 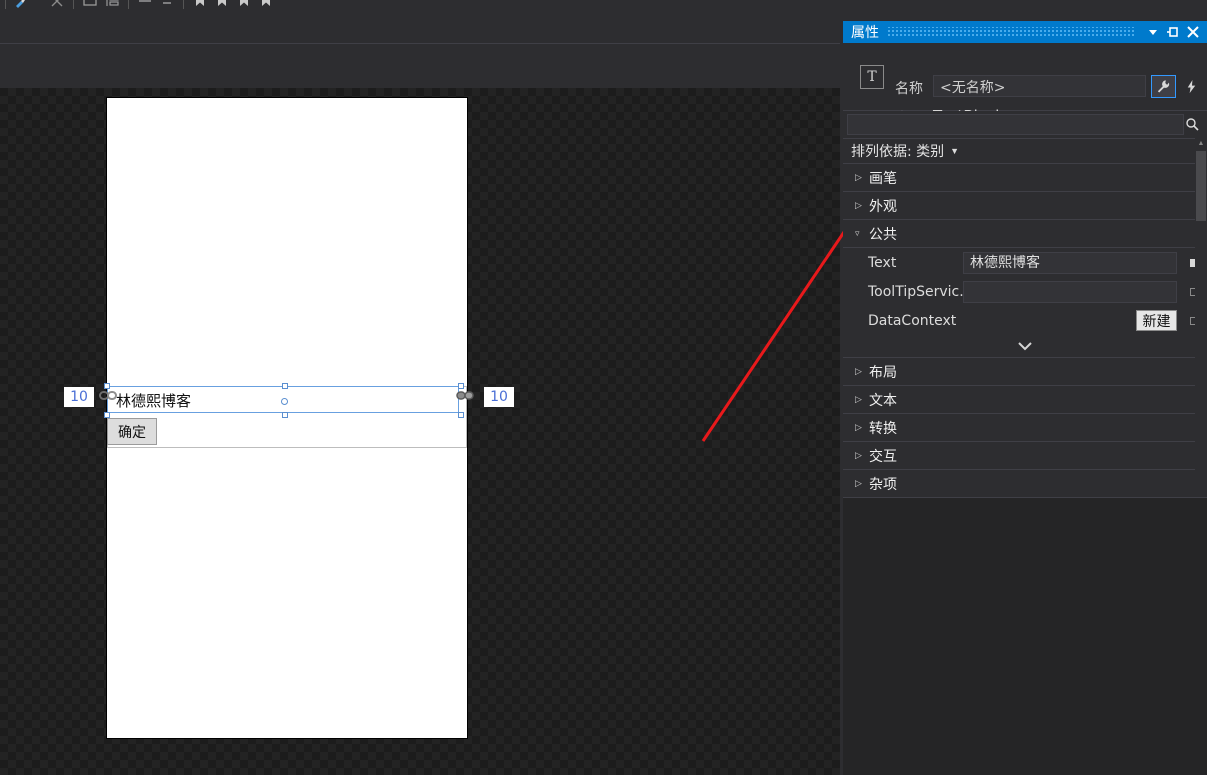 I want to click on scroll-up-arrow-icon: ▲, so click(x=1201, y=143).